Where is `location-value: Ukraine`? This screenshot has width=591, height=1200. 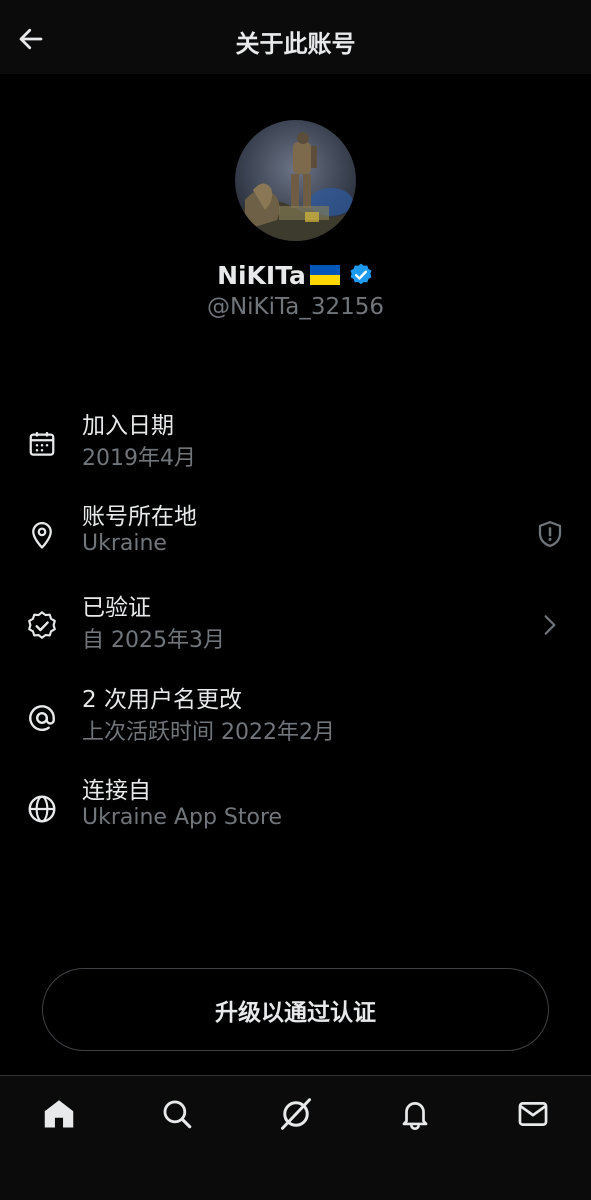 location-value: Ukraine is located at coordinates (124, 543).